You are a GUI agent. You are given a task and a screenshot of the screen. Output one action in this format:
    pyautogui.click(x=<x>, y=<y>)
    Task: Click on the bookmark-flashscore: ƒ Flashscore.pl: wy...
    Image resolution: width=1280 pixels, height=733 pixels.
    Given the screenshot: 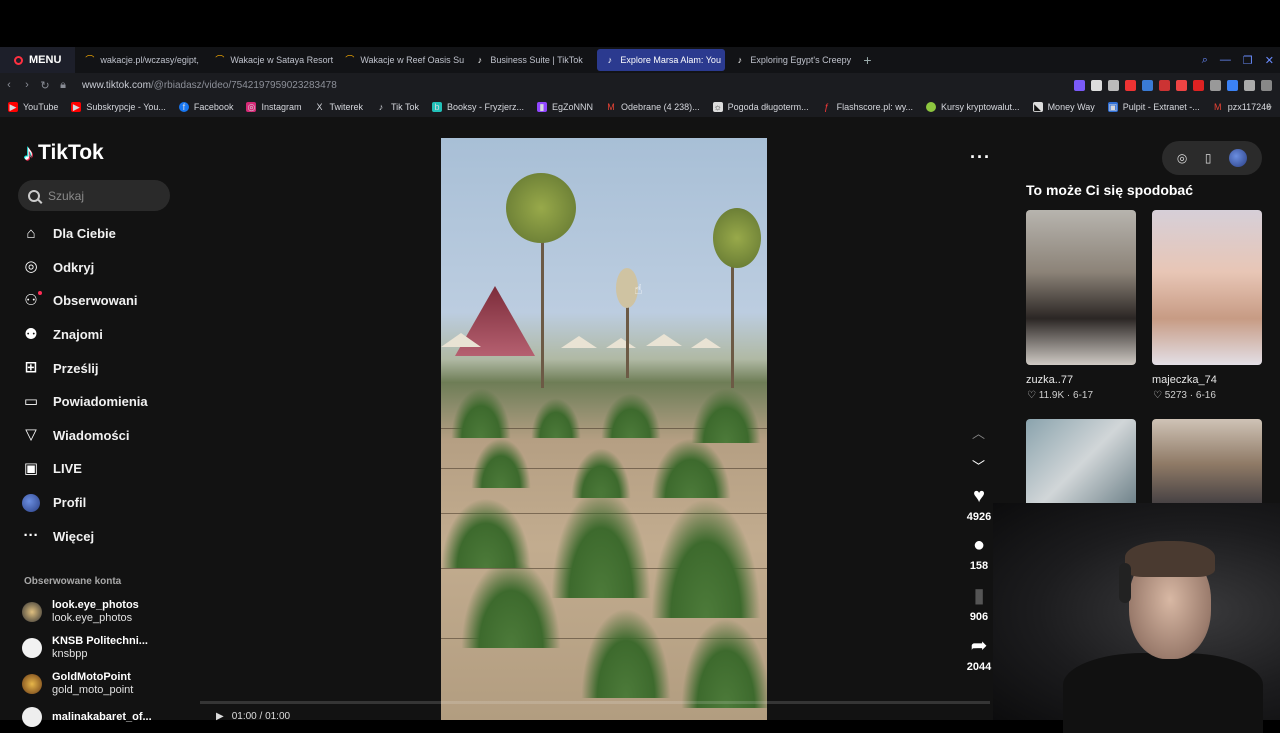 What is the action you would take?
    pyautogui.click(x=867, y=107)
    